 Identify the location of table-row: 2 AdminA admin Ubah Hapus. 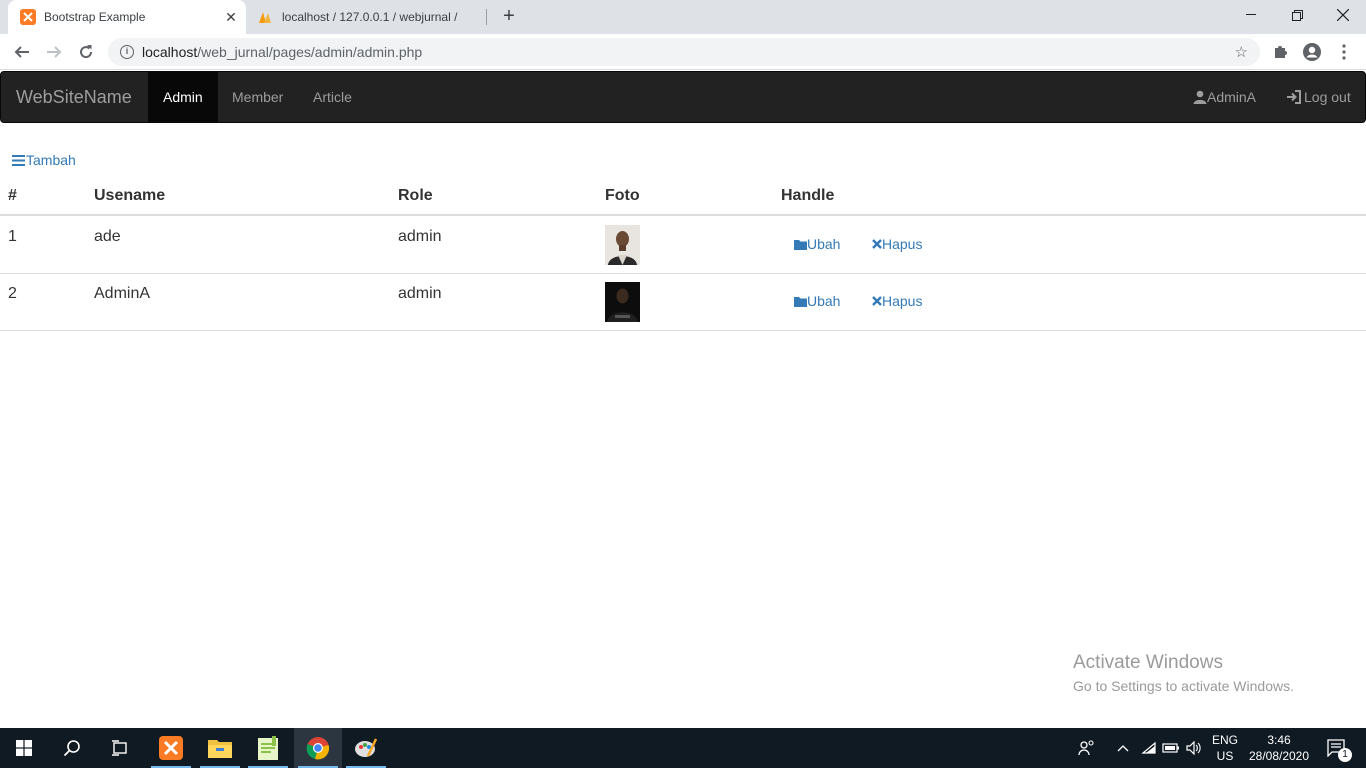
(683, 302).